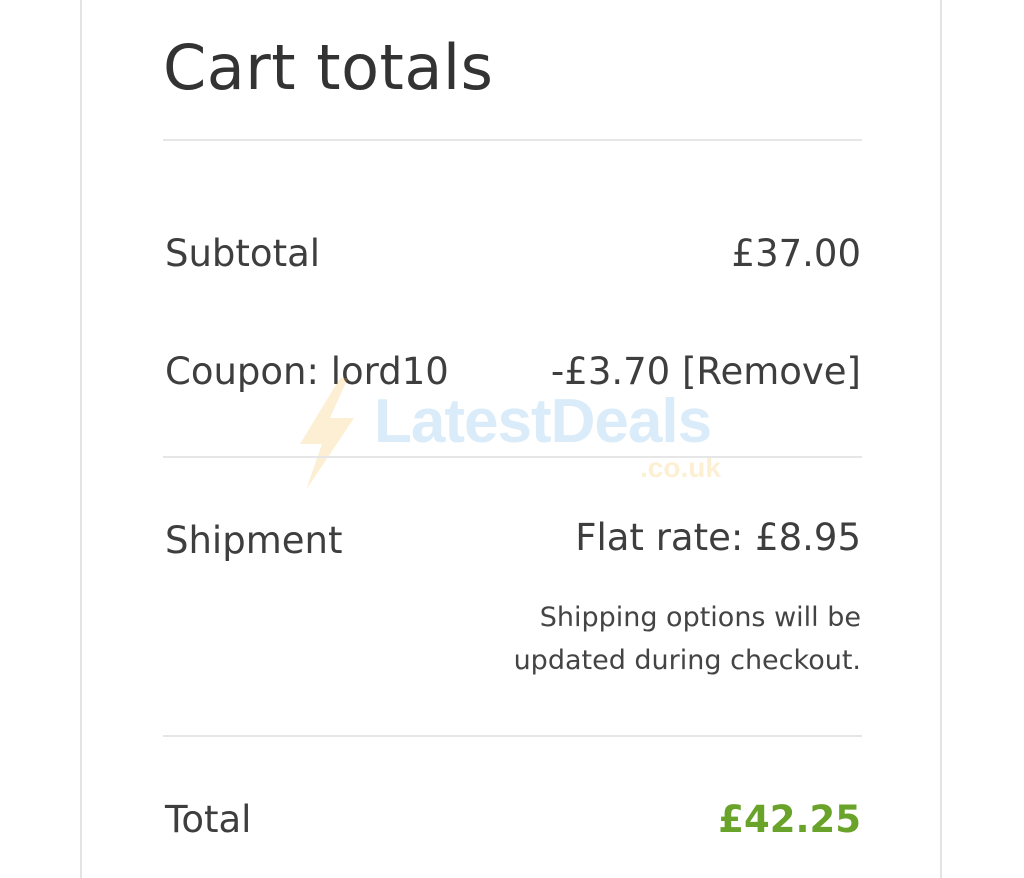 The image size is (1024, 878). What do you see at coordinates (208, 819) in the screenshot?
I see `total-label: Total` at bounding box center [208, 819].